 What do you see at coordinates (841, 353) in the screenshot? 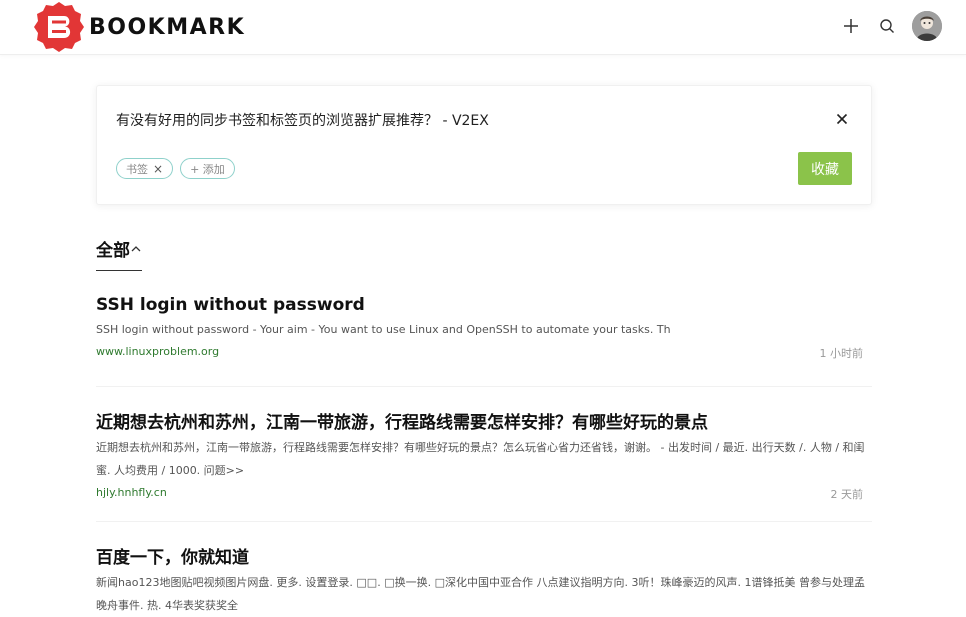
I see `item-time: 1 小时前` at bounding box center [841, 353].